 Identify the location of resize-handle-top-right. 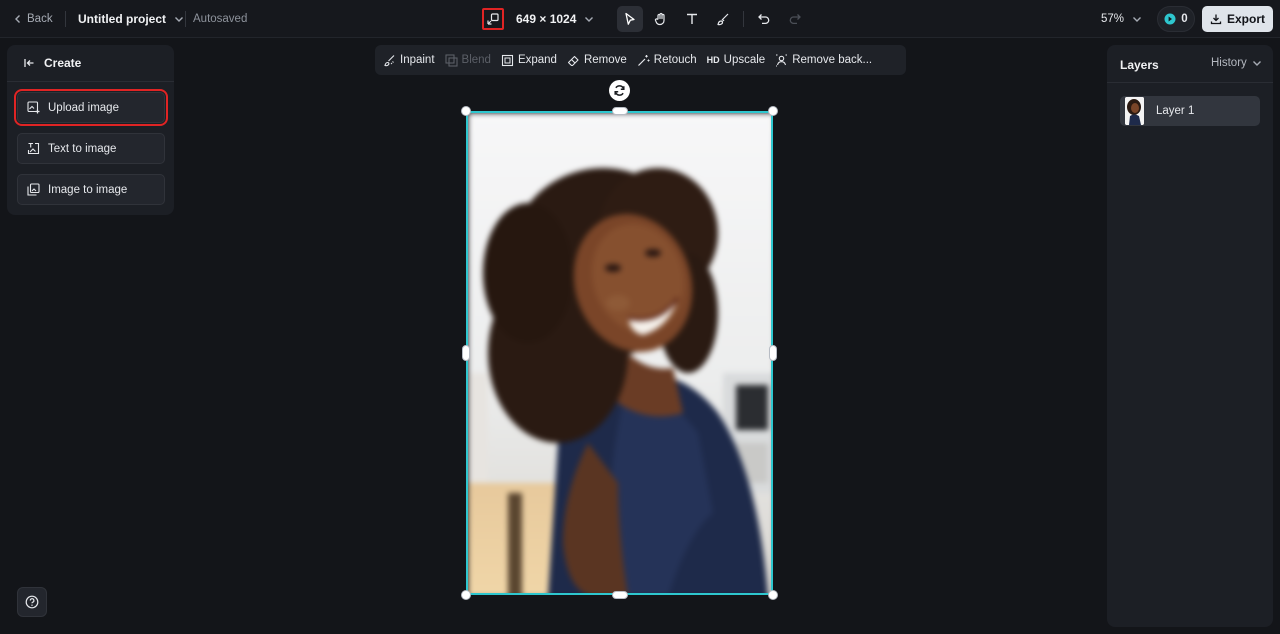
(773, 111).